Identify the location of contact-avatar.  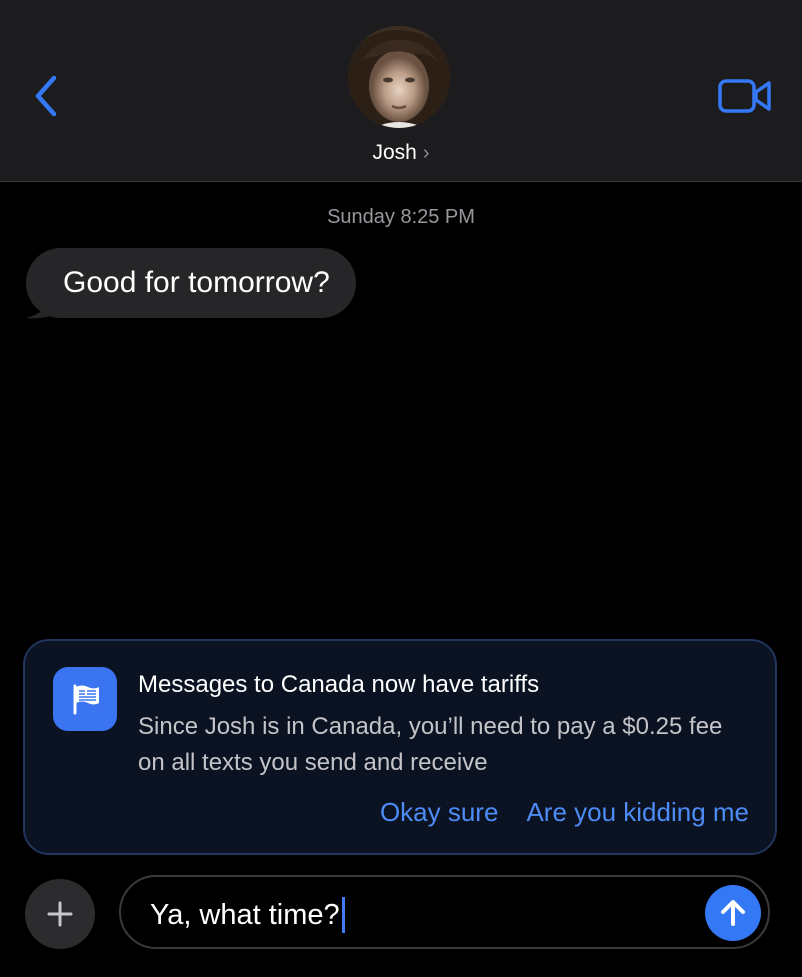
(399, 77).